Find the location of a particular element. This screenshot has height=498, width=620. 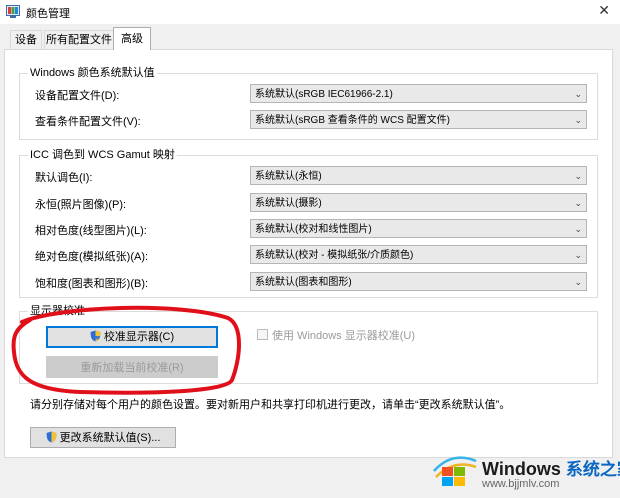

use-windows-calibration-checkbox is located at coordinates (262, 334).